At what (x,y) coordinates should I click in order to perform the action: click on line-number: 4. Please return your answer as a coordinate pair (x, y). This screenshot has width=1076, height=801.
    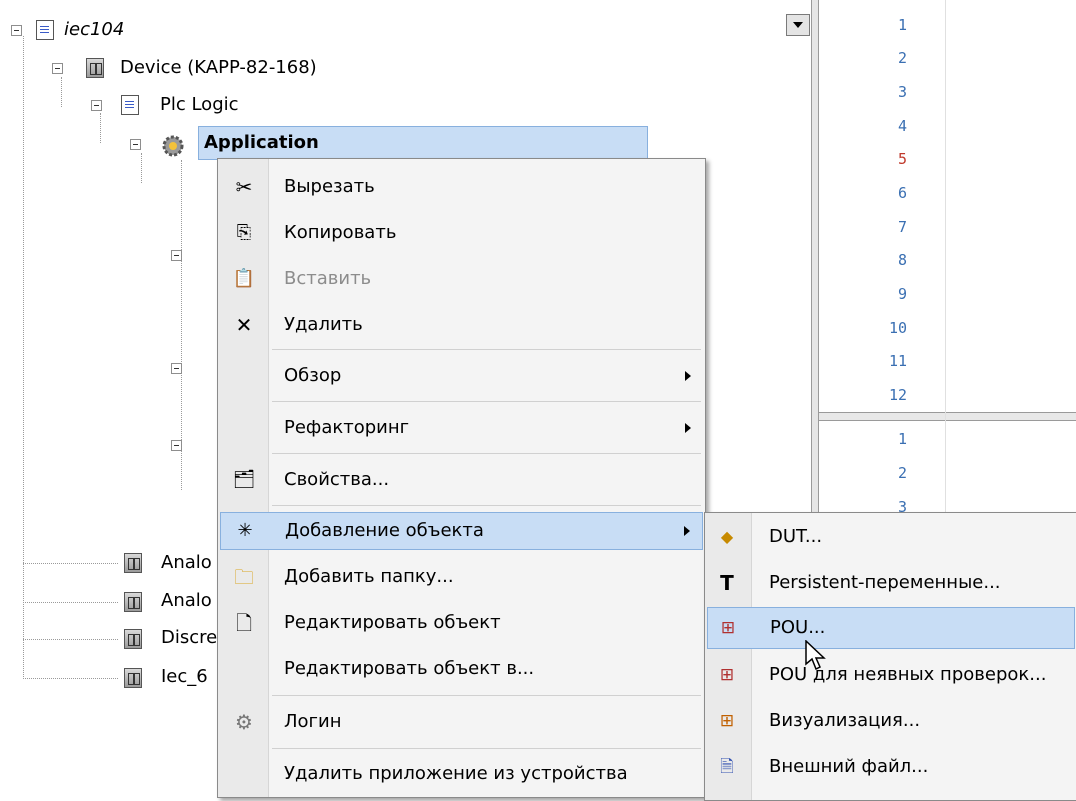
    Looking at the image, I should click on (902, 126).